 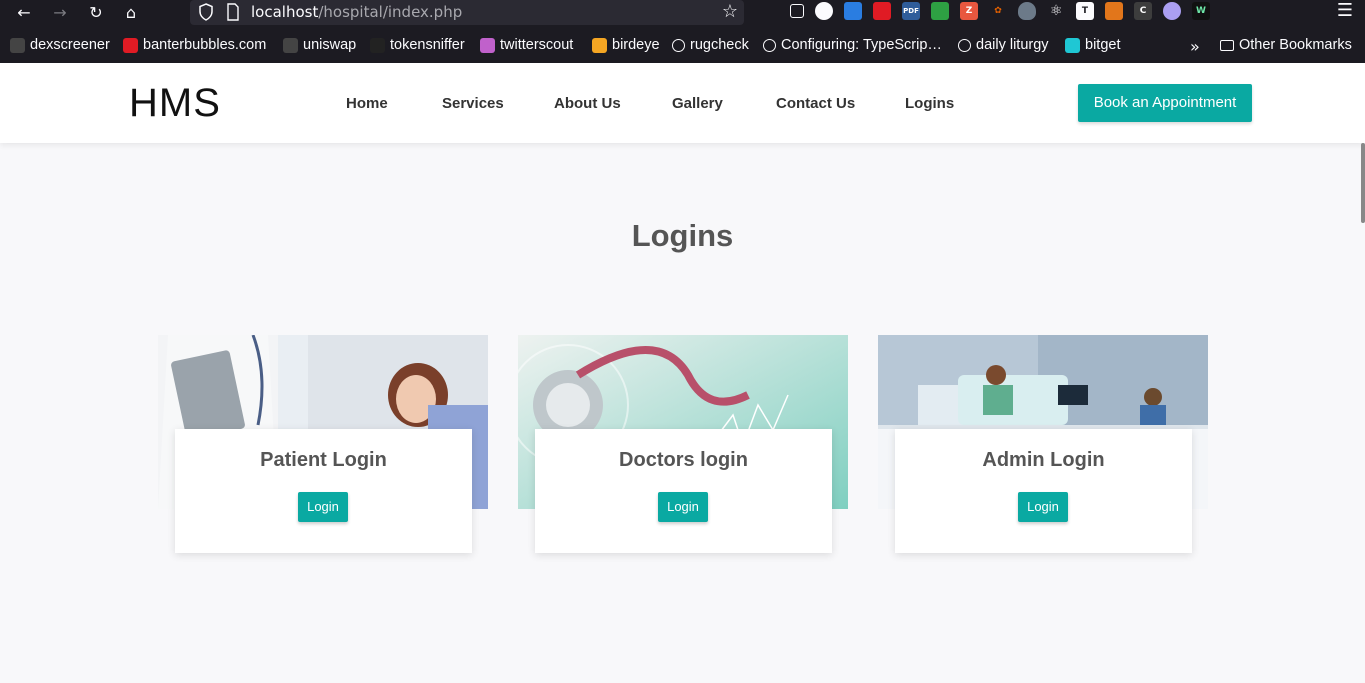 What do you see at coordinates (285, 12) in the screenshot?
I see `url-host: localhost` at bounding box center [285, 12].